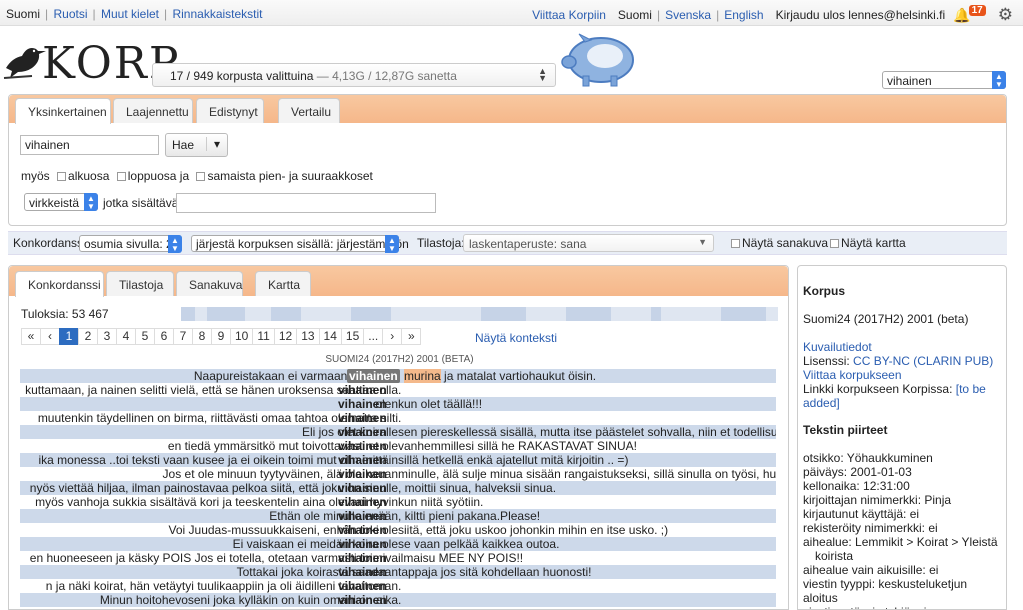 The image size is (1023, 610). What do you see at coordinates (588, 243) in the screenshot?
I see `stats-basis-select: laskentaperuste: sana ▼` at bounding box center [588, 243].